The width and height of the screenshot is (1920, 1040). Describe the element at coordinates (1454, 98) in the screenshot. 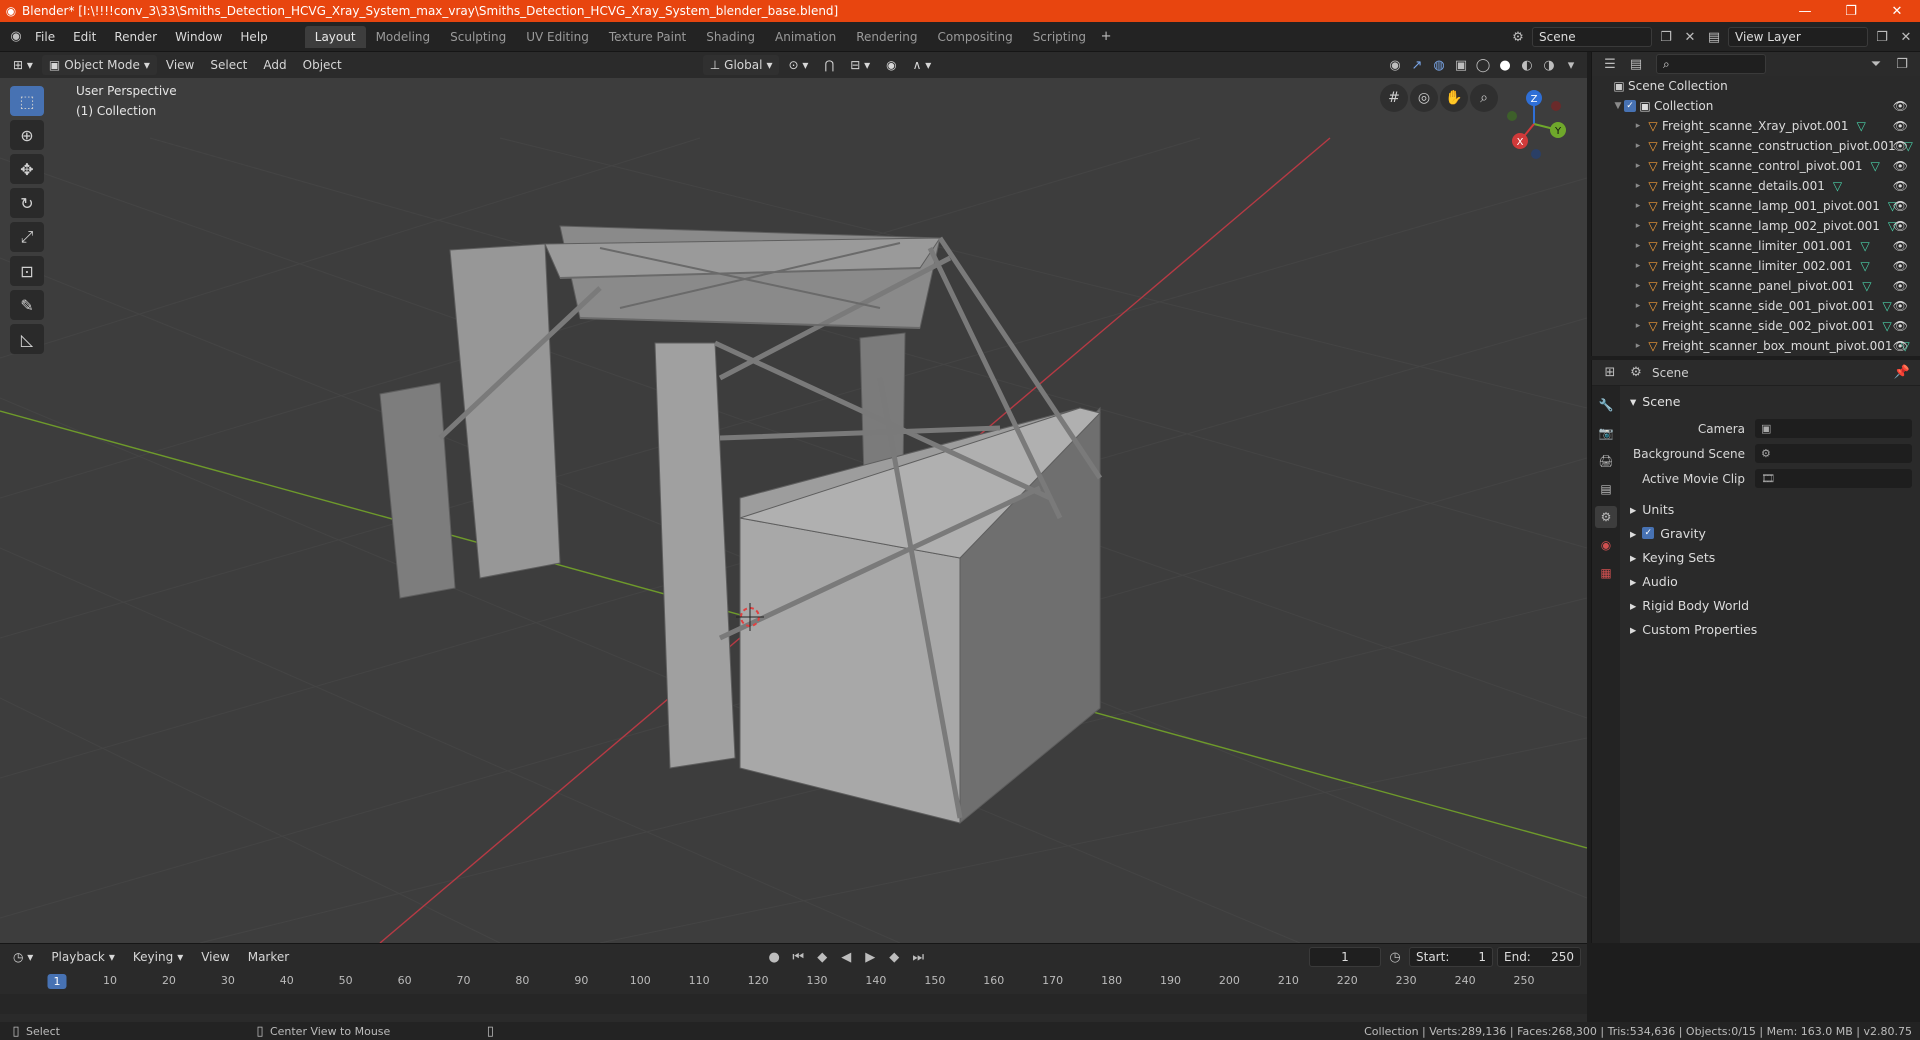

I see `pan-hand-icon: ✋` at that location.